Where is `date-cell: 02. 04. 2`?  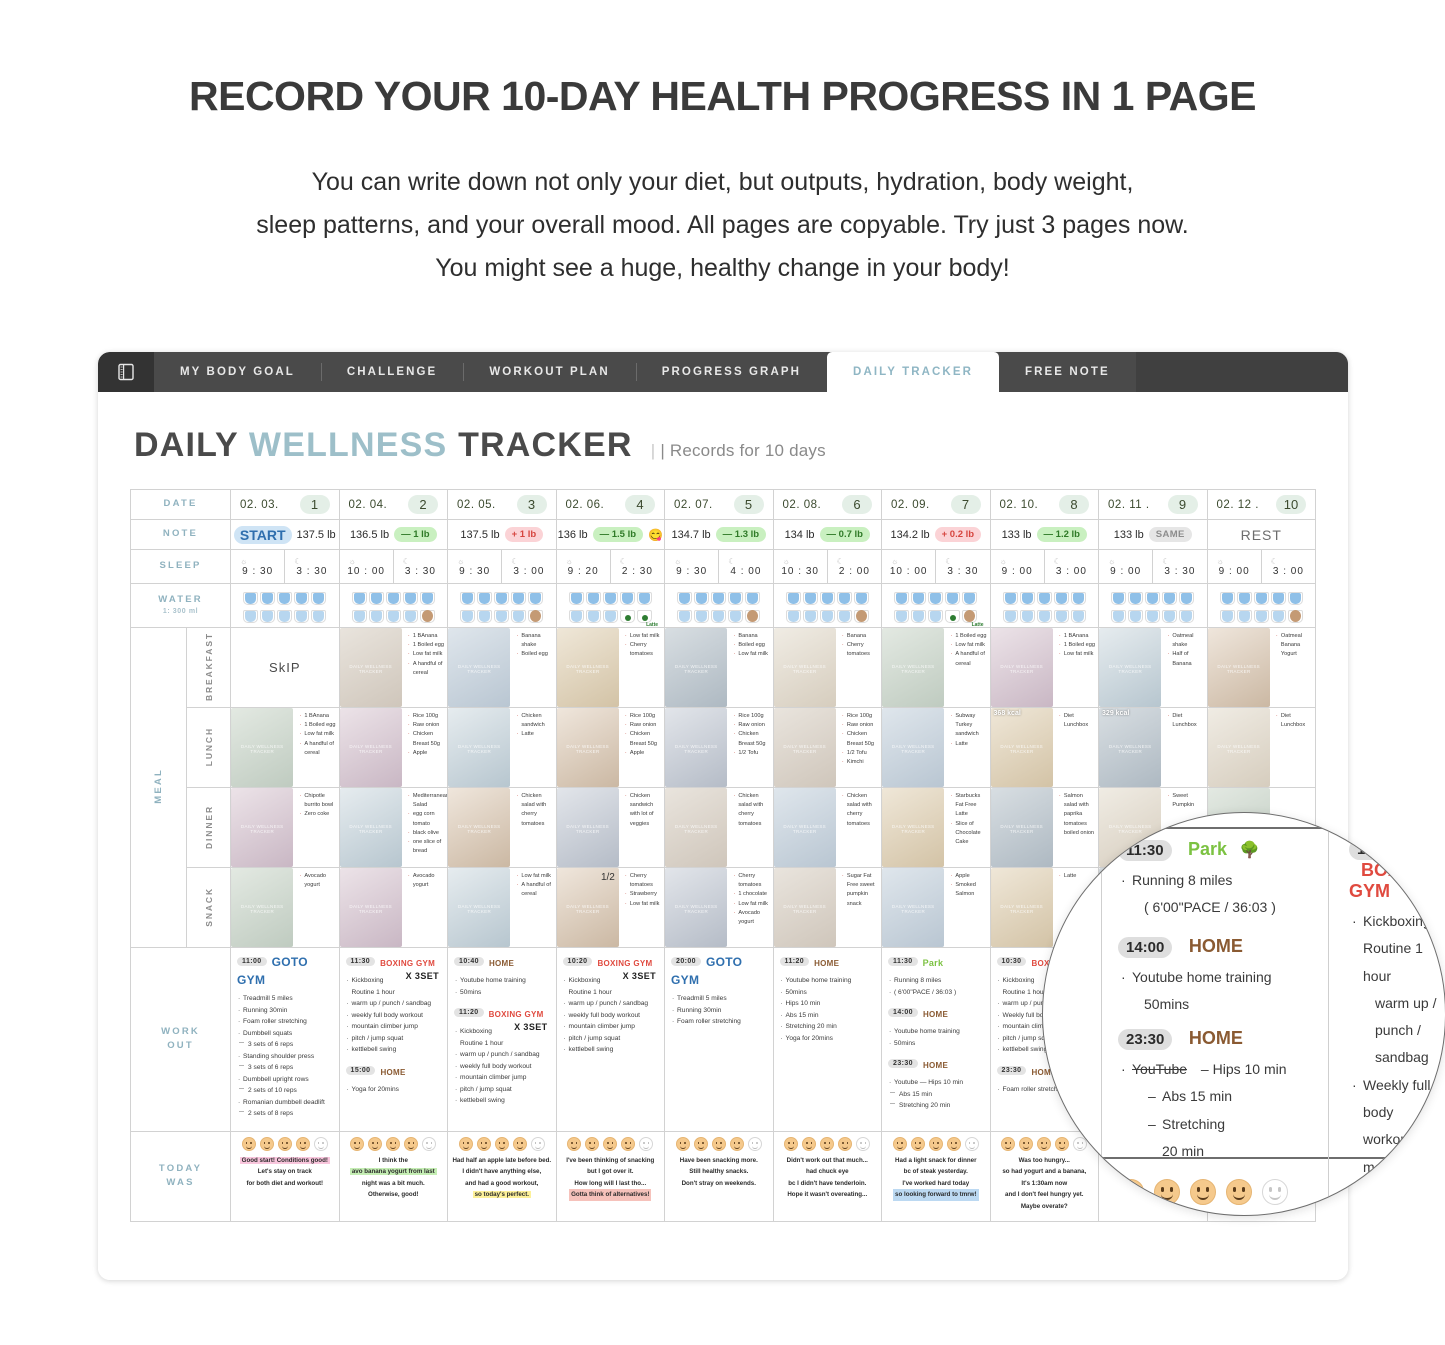
date-cell: 02. 04. 2 is located at coordinates (393, 504).